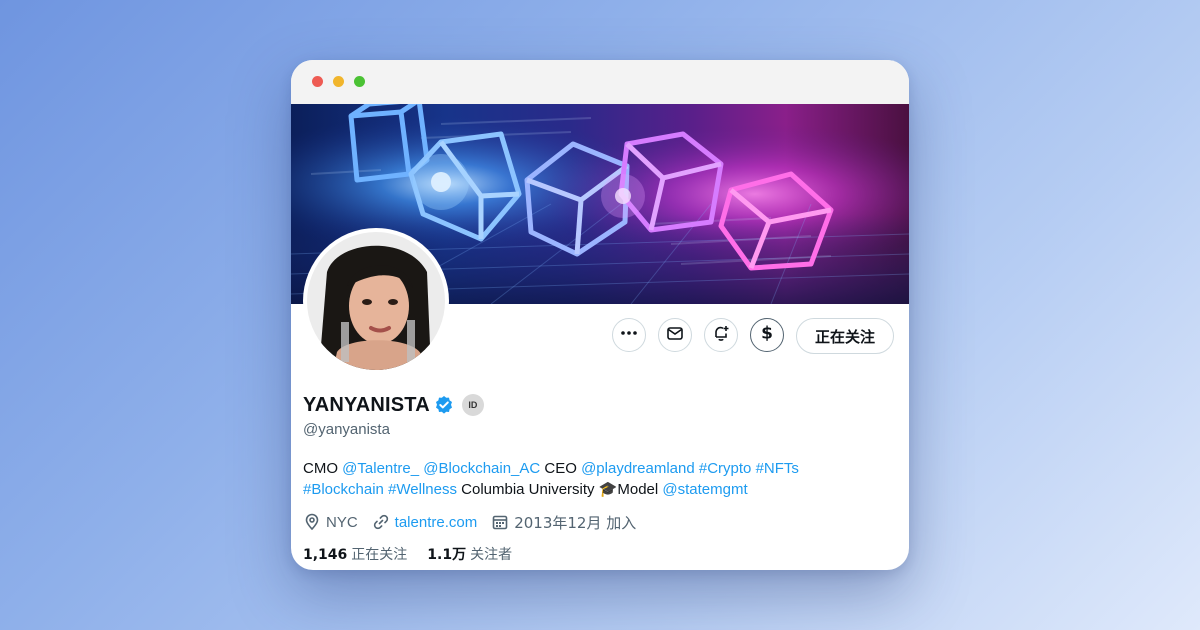 The width and height of the screenshot is (1200, 630). What do you see at coordinates (323, 468) in the screenshot?
I see `bio-text: CMO` at bounding box center [323, 468].